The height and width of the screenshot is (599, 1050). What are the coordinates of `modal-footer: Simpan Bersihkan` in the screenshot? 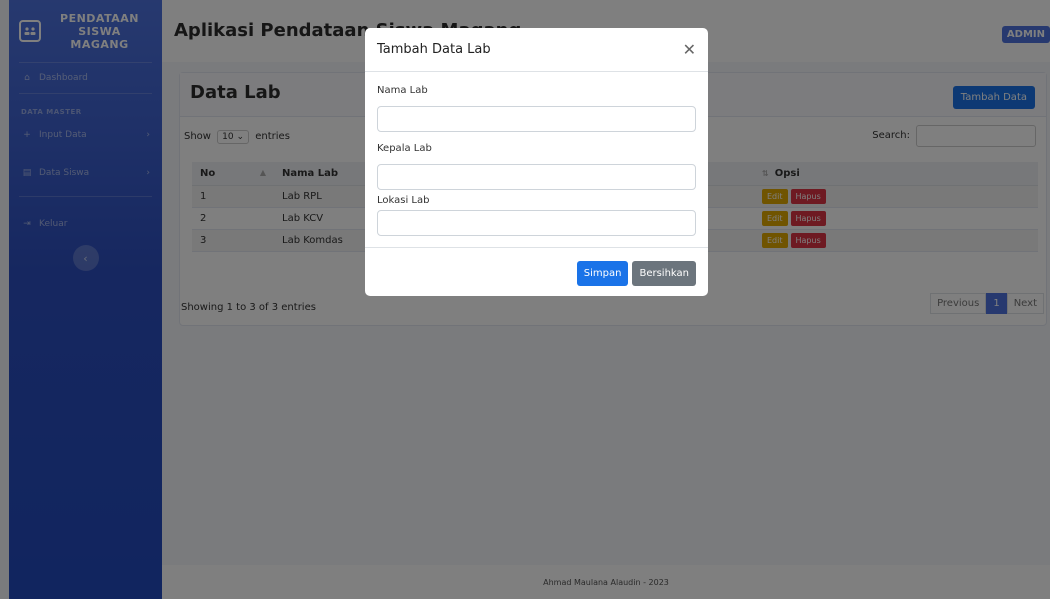 It's located at (636, 273).